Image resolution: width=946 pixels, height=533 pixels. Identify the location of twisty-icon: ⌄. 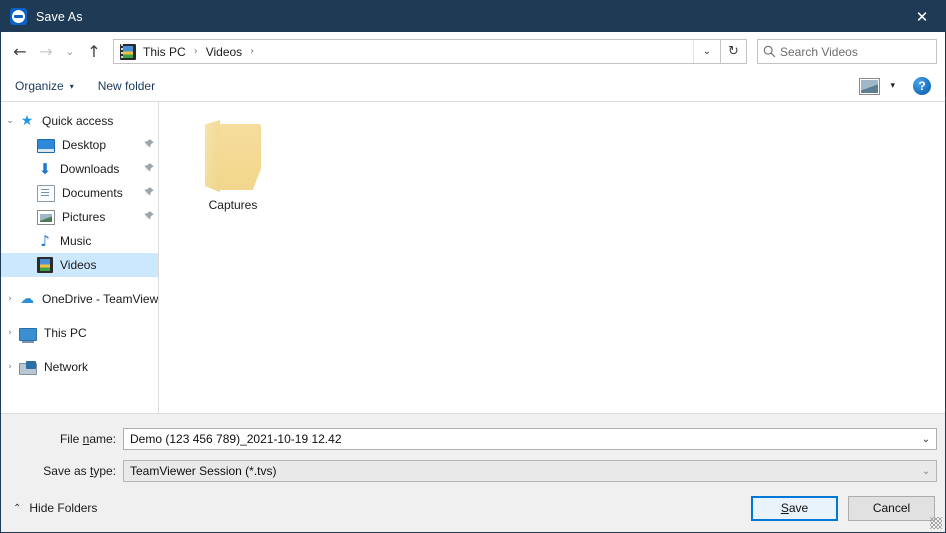
(10, 121).